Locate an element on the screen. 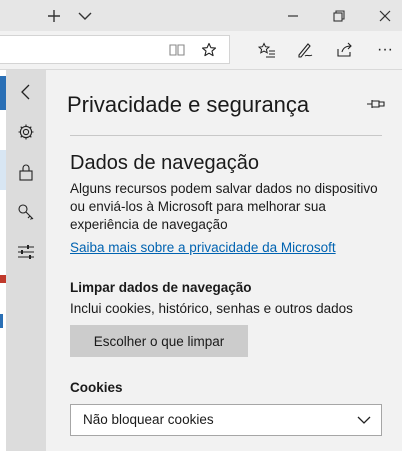 This screenshot has width=402, height=451. settings-gear-icon is located at coordinates (26, 132).